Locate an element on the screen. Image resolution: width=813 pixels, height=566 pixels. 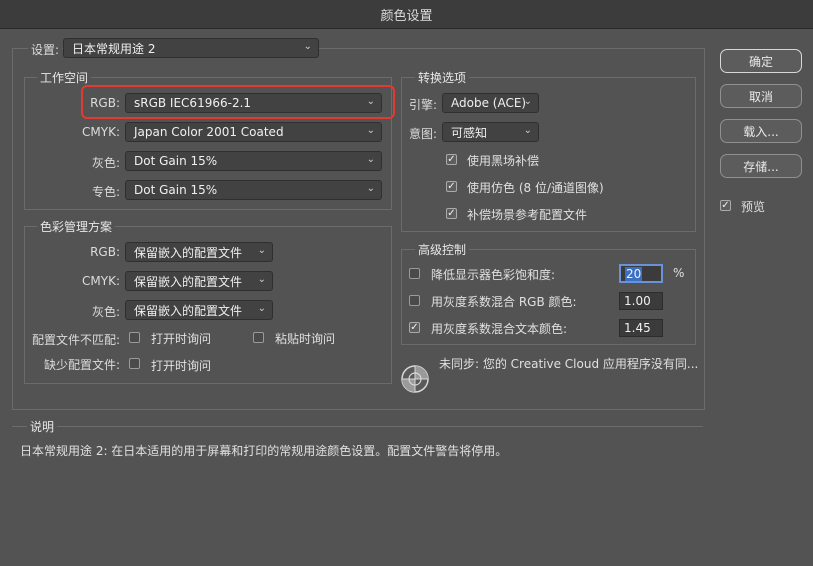
cm-cmyk-value: 保留嵌入的配置文件 is located at coordinates (188, 281).